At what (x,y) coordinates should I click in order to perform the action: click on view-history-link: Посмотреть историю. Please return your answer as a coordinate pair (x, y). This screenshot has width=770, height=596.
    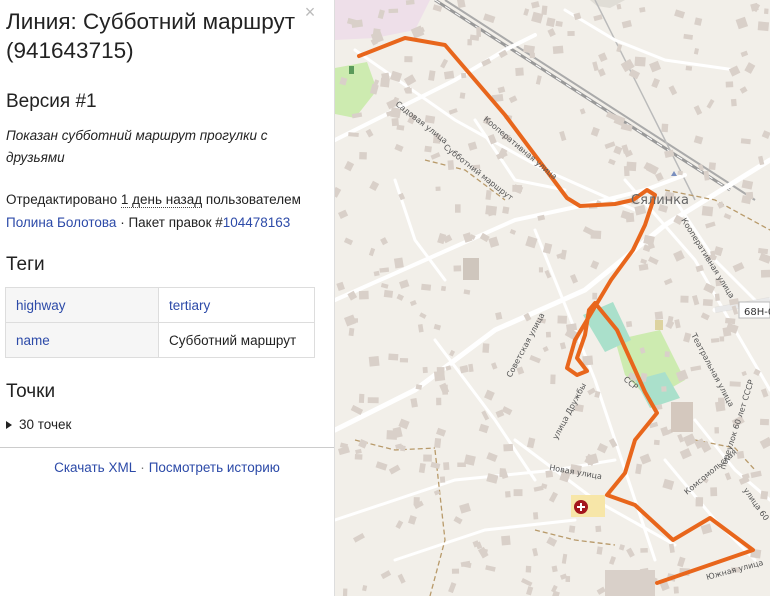
    Looking at the image, I should click on (214, 467).